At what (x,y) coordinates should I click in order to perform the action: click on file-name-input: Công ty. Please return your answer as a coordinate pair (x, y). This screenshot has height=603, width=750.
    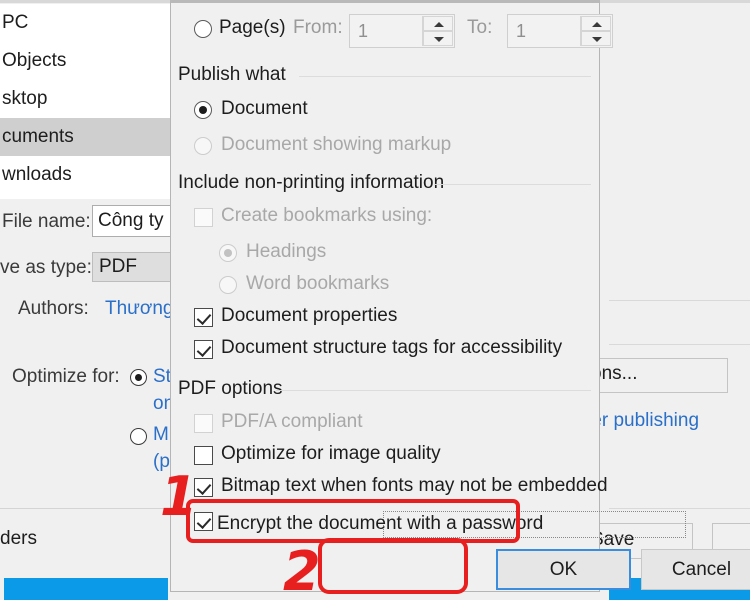
    Looking at the image, I should click on (137, 221).